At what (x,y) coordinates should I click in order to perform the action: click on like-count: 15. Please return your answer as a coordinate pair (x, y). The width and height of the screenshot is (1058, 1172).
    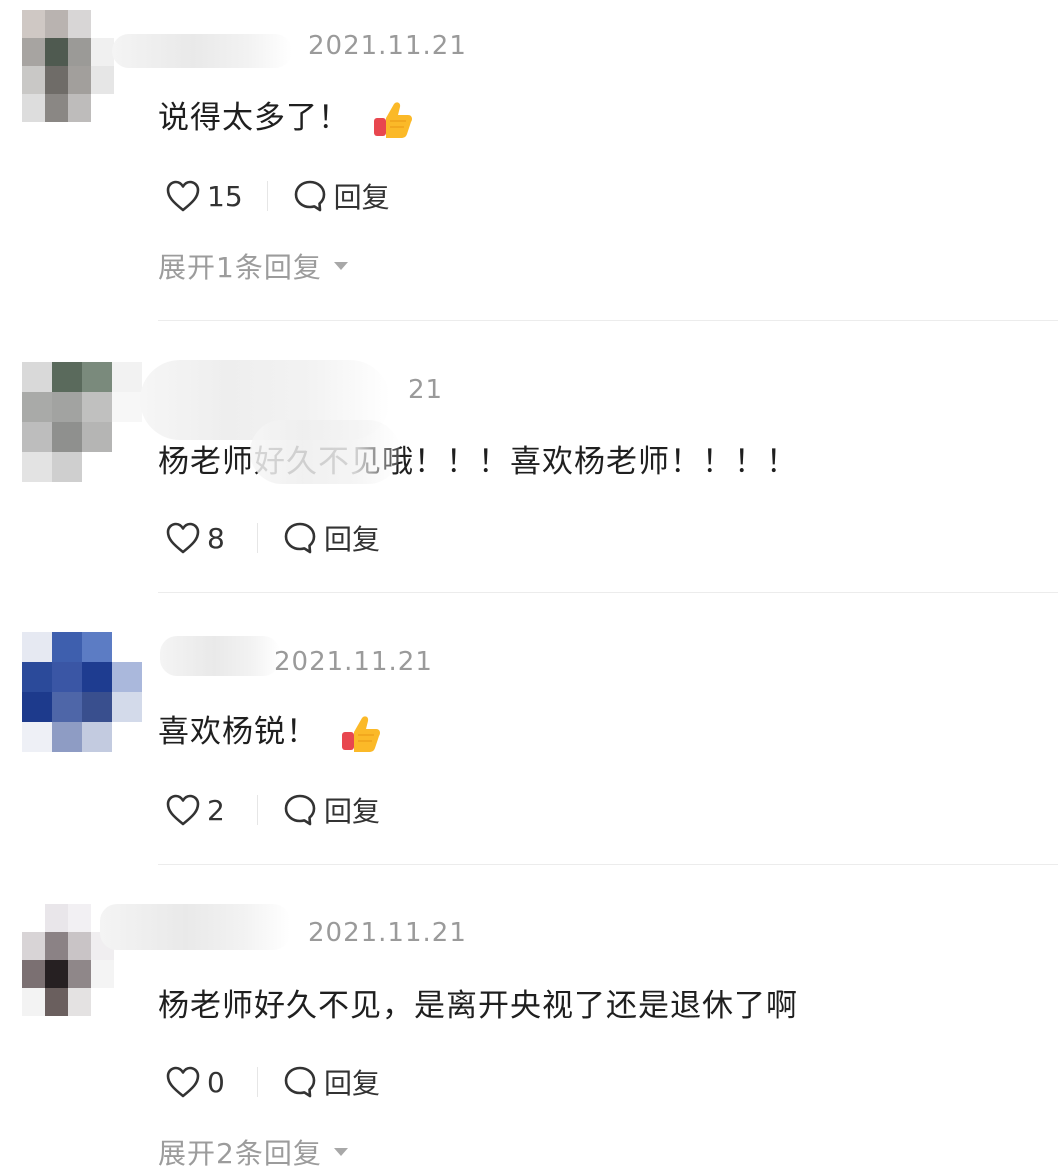
    Looking at the image, I should click on (225, 196).